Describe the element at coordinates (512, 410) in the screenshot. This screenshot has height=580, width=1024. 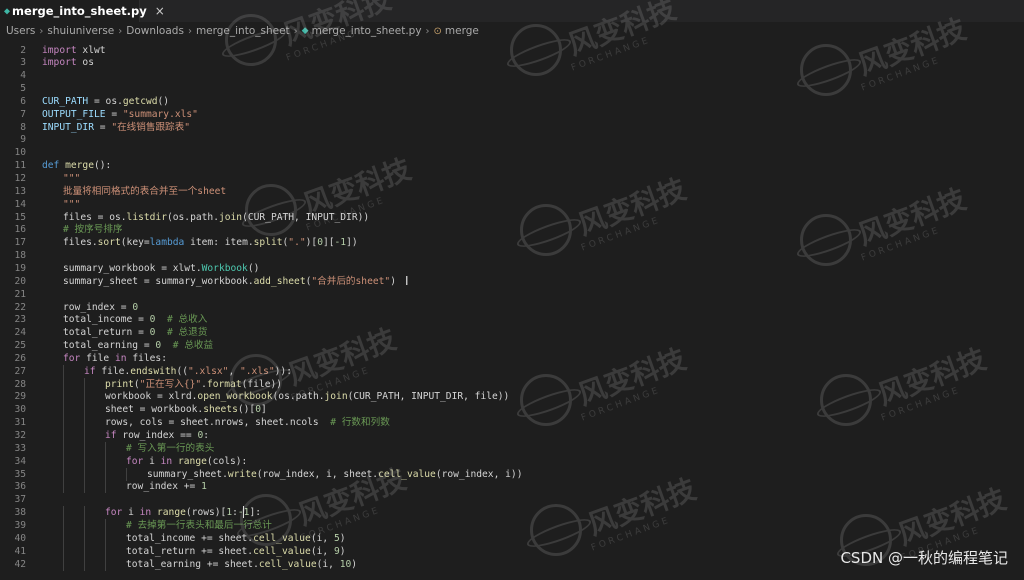
I see `code-line: 30 sheet = workbook.sheets()[0]` at that location.